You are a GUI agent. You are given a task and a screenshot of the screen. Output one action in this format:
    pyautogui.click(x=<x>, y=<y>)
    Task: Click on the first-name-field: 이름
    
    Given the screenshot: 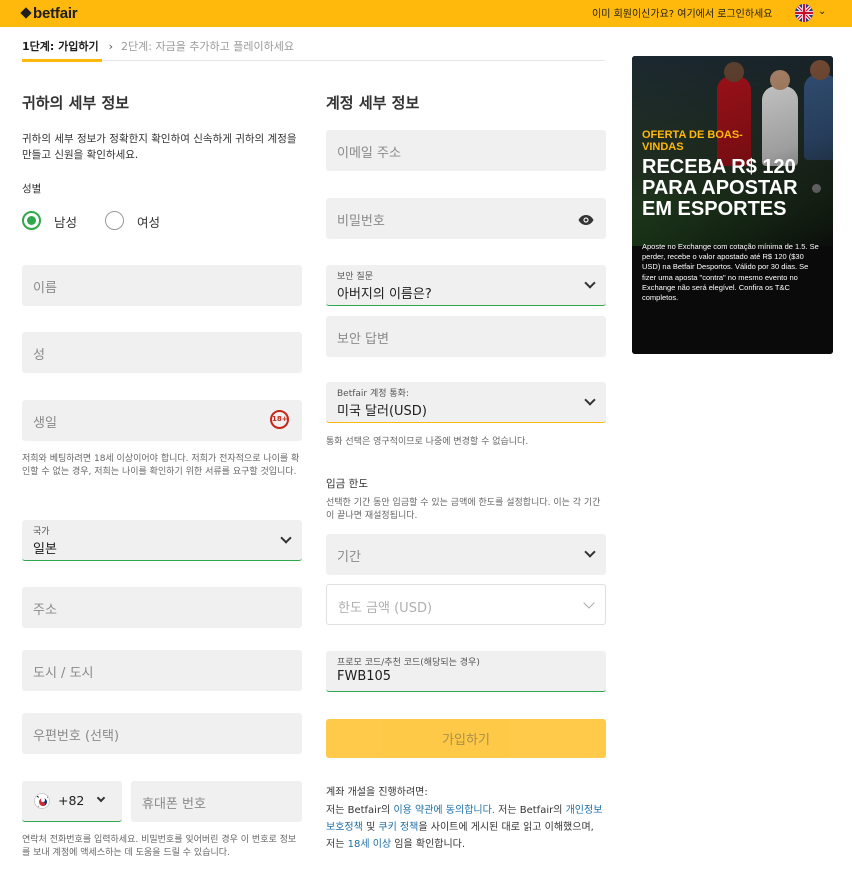 What is the action you would take?
    pyautogui.click(x=162, y=285)
    